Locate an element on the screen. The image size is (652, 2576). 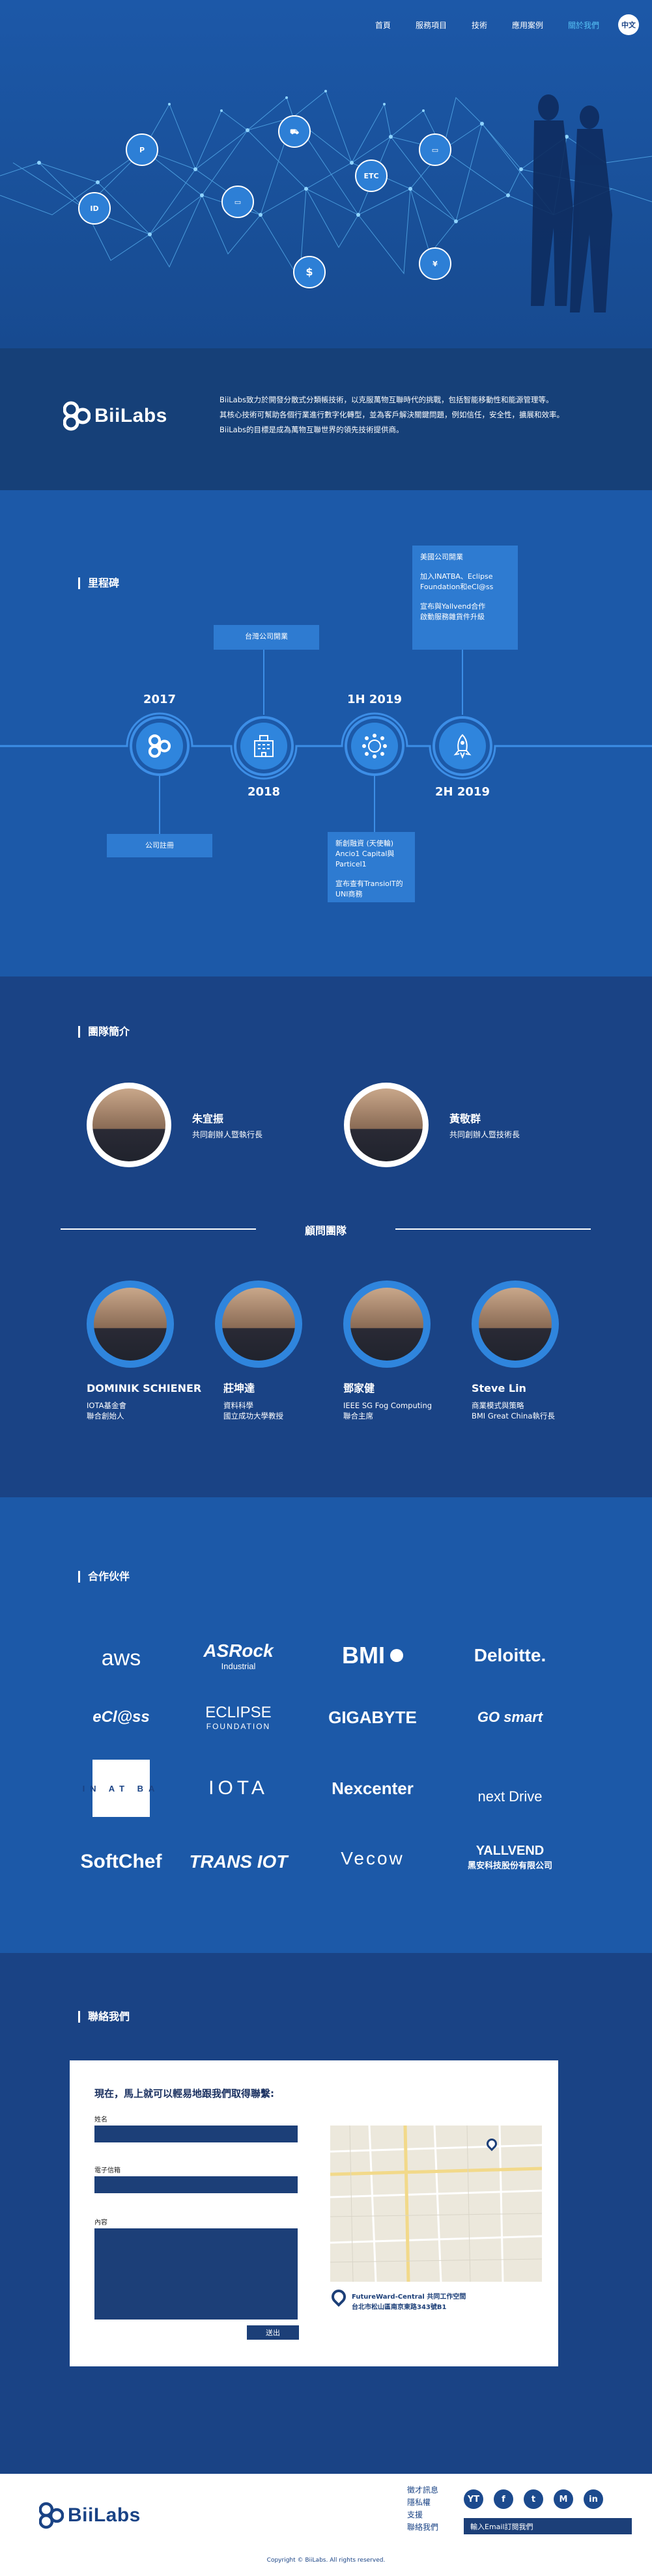
advisor-role: IEEE SG Fog Computing 聯合主席 is located at coordinates (387, 1410).